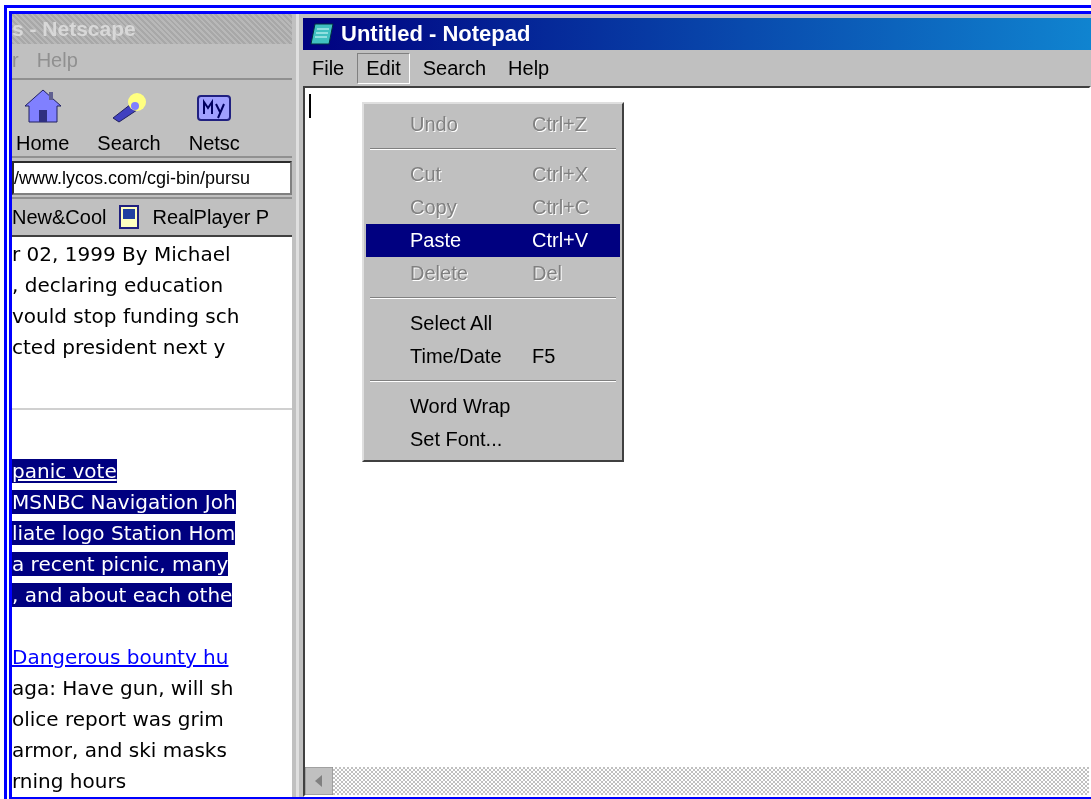  Describe the element at coordinates (697, 34) in the screenshot. I see `window-title-bar: Untitled - Notepad` at that location.